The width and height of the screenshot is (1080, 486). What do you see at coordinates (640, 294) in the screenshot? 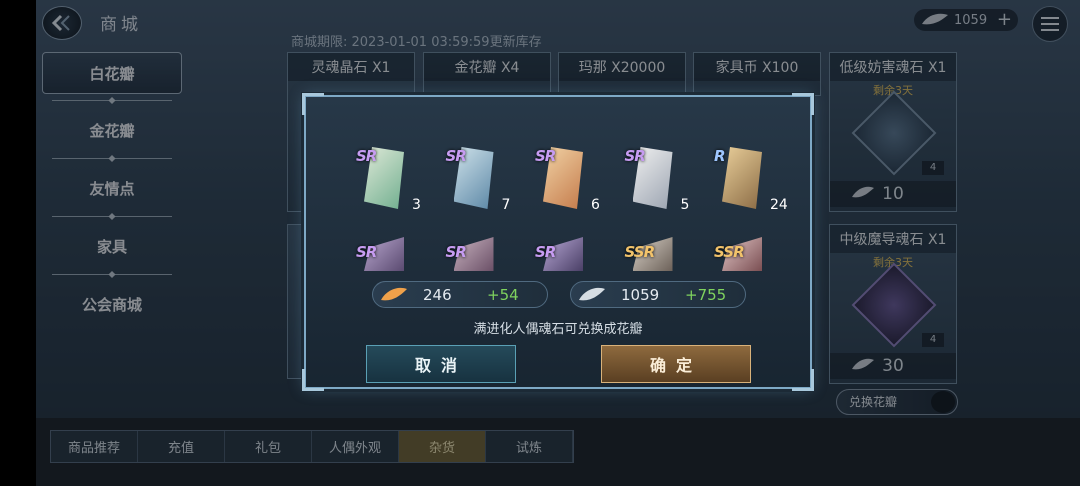
I see `white-petal-amount: 1059` at bounding box center [640, 294].